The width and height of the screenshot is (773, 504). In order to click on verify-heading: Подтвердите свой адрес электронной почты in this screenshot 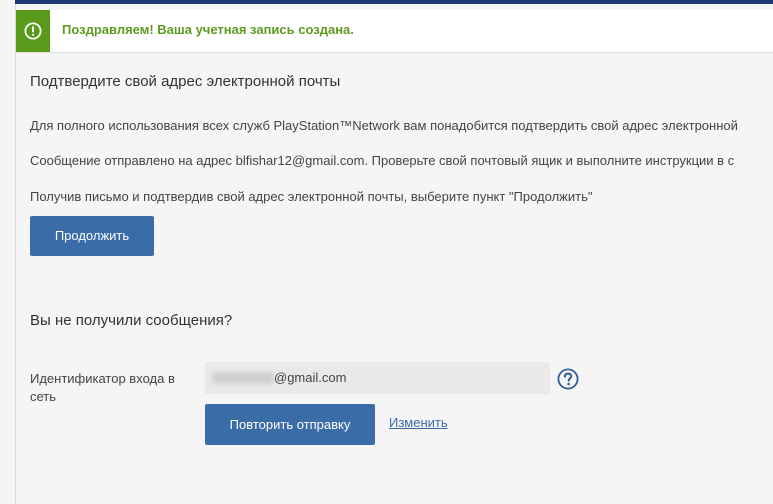, I will do `click(185, 81)`.